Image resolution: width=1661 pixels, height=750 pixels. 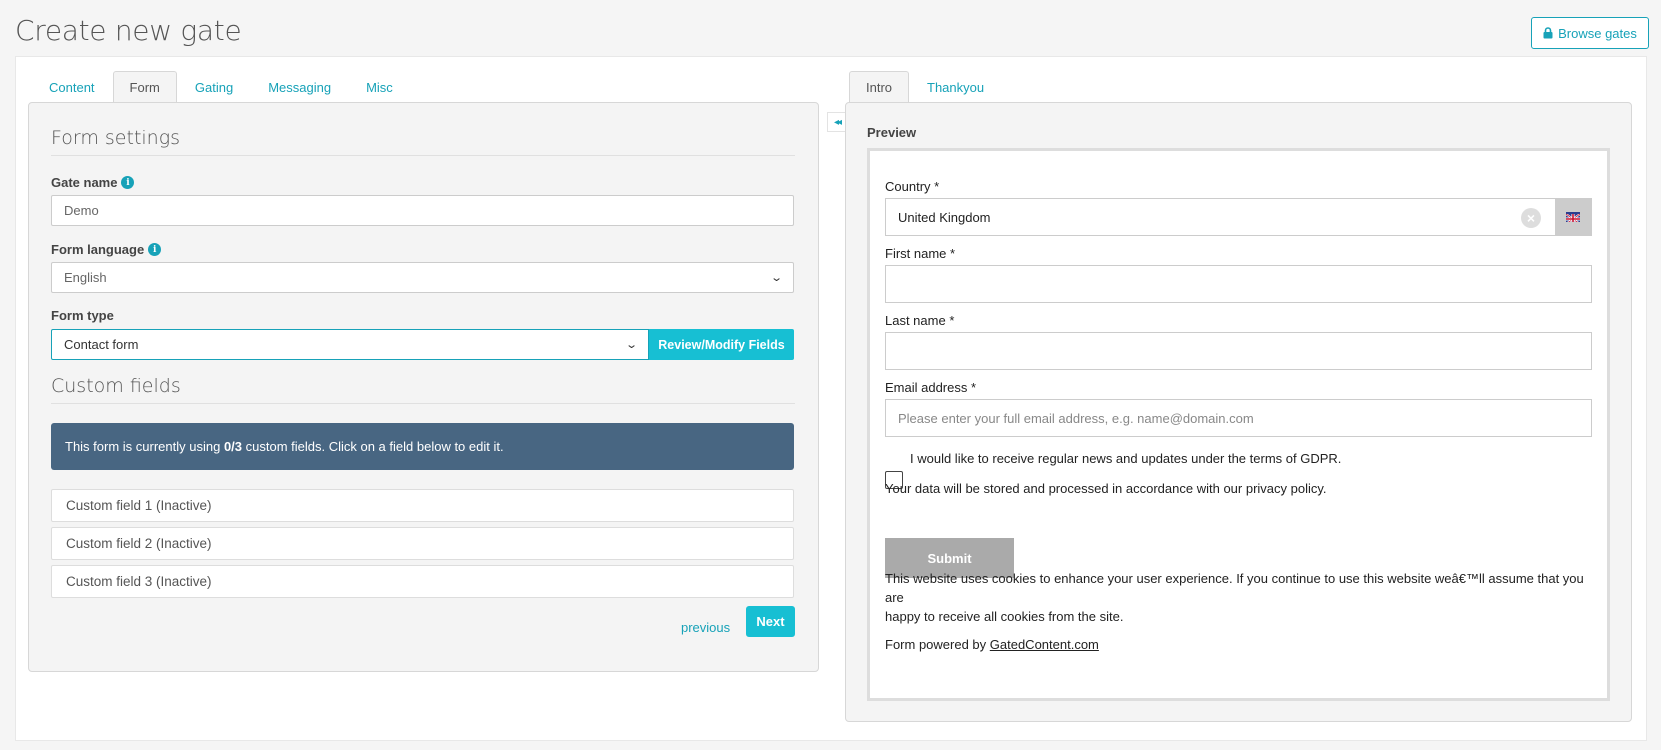 What do you see at coordinates (422, 277) in the screenshot?
I see `form-language-select: English ⌄` at bounding box center [422, 277].